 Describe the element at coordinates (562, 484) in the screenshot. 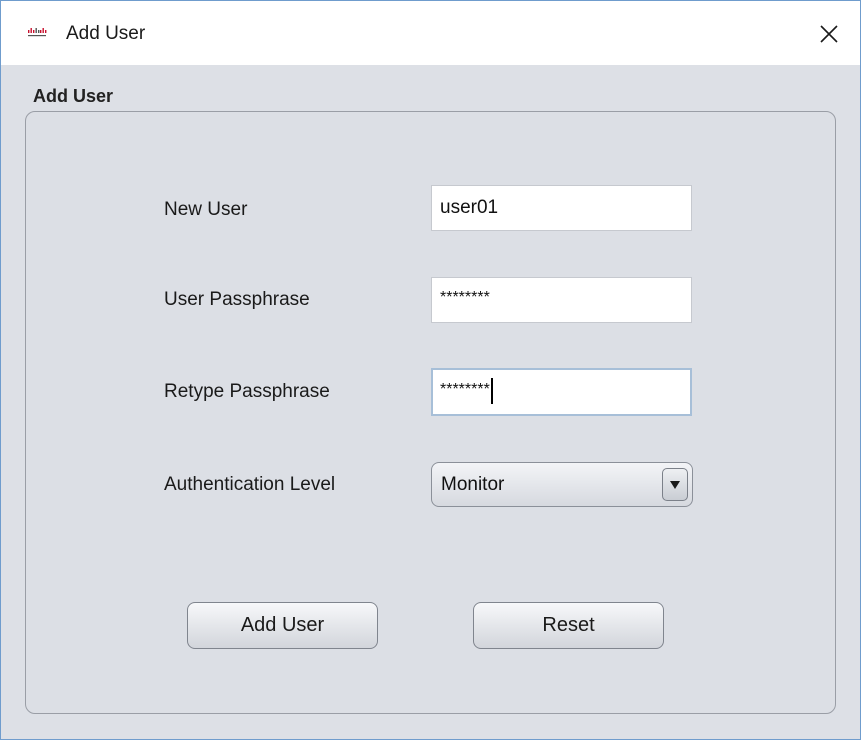

I see `authentication-level-select: Monitor` at that location.